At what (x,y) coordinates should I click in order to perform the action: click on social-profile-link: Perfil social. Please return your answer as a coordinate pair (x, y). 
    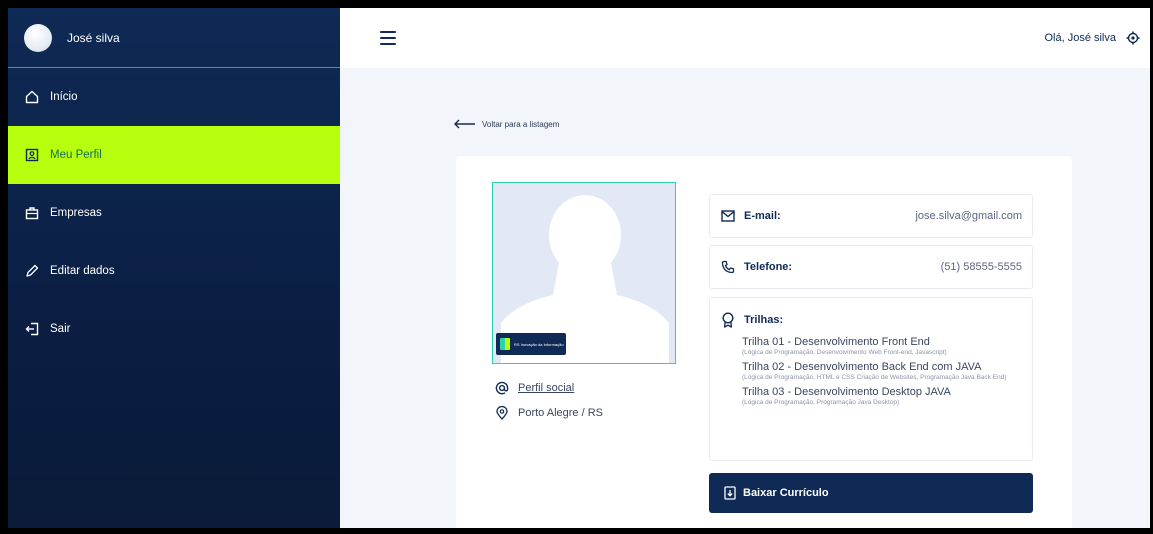
    Looking at the image, I should click on (546, 388).